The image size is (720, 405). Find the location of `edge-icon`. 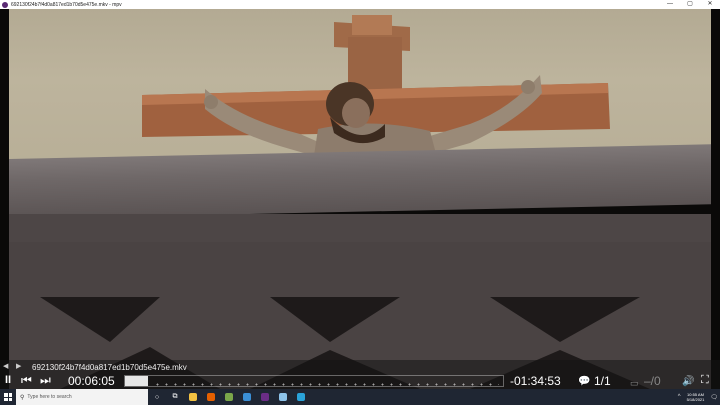

edge-icon is located at coordinates (301, 397).